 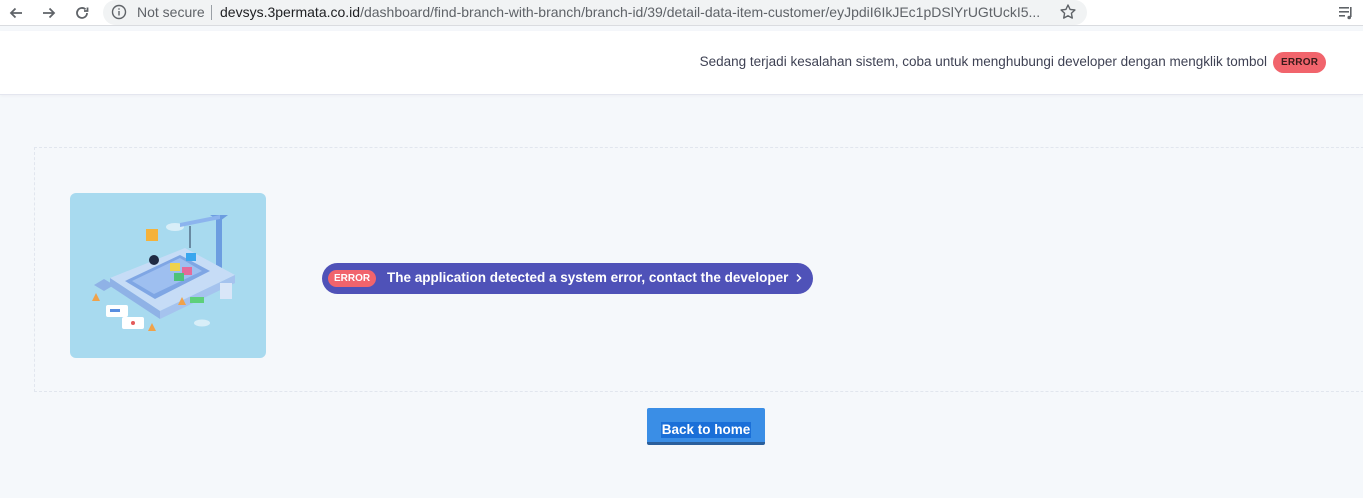 I want to click on back-to-home-button: Back to home, so click(x=706, y=426).